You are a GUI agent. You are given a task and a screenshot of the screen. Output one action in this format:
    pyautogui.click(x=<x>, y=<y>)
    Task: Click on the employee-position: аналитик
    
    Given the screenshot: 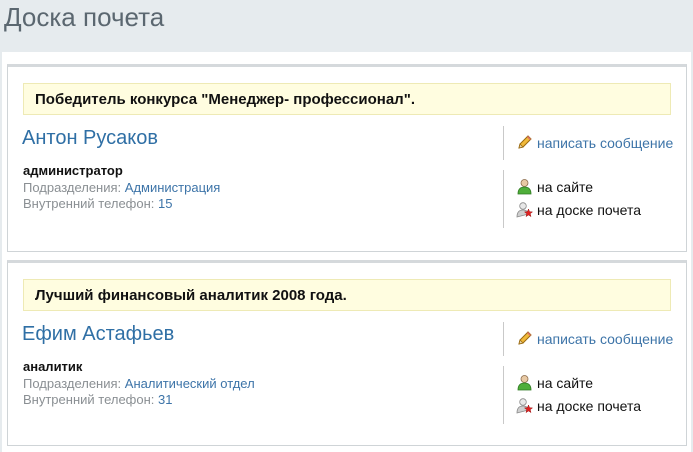 What is the action you would take?
    pyautogui.click(x=53, y=366)
    